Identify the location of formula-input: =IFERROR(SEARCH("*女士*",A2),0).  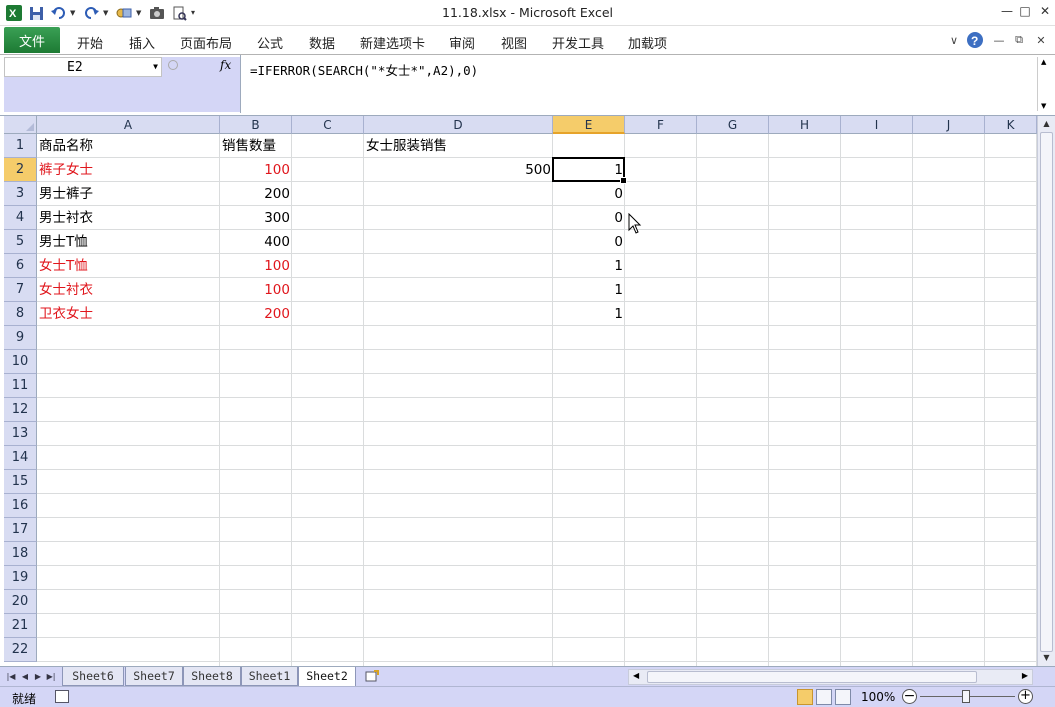
(364, 69).